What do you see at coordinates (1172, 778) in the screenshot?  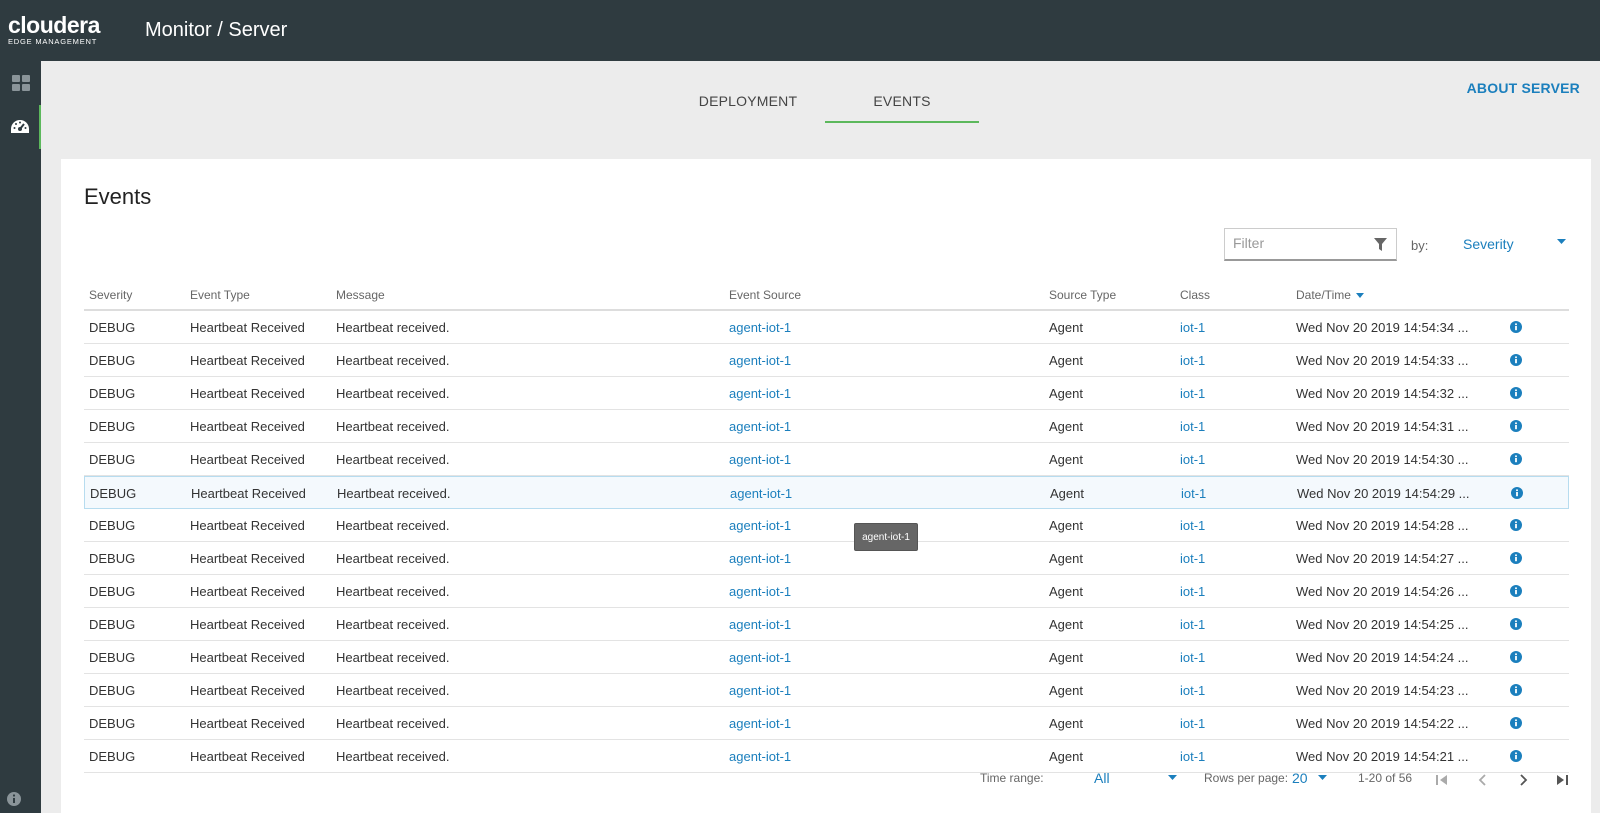 I see `time-range-caret-icon` at bounding box center [1172, 778].